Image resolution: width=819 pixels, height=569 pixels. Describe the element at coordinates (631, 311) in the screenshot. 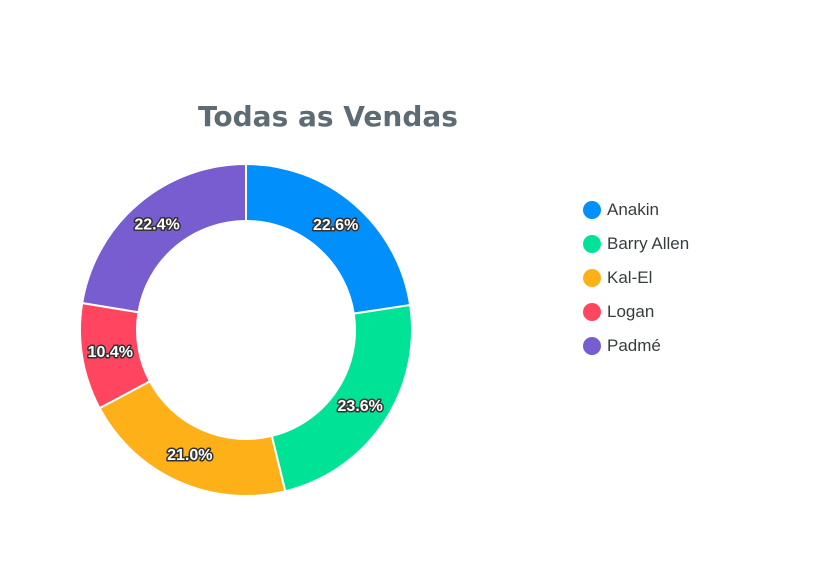

I see `legend-label: Logan` at that location.